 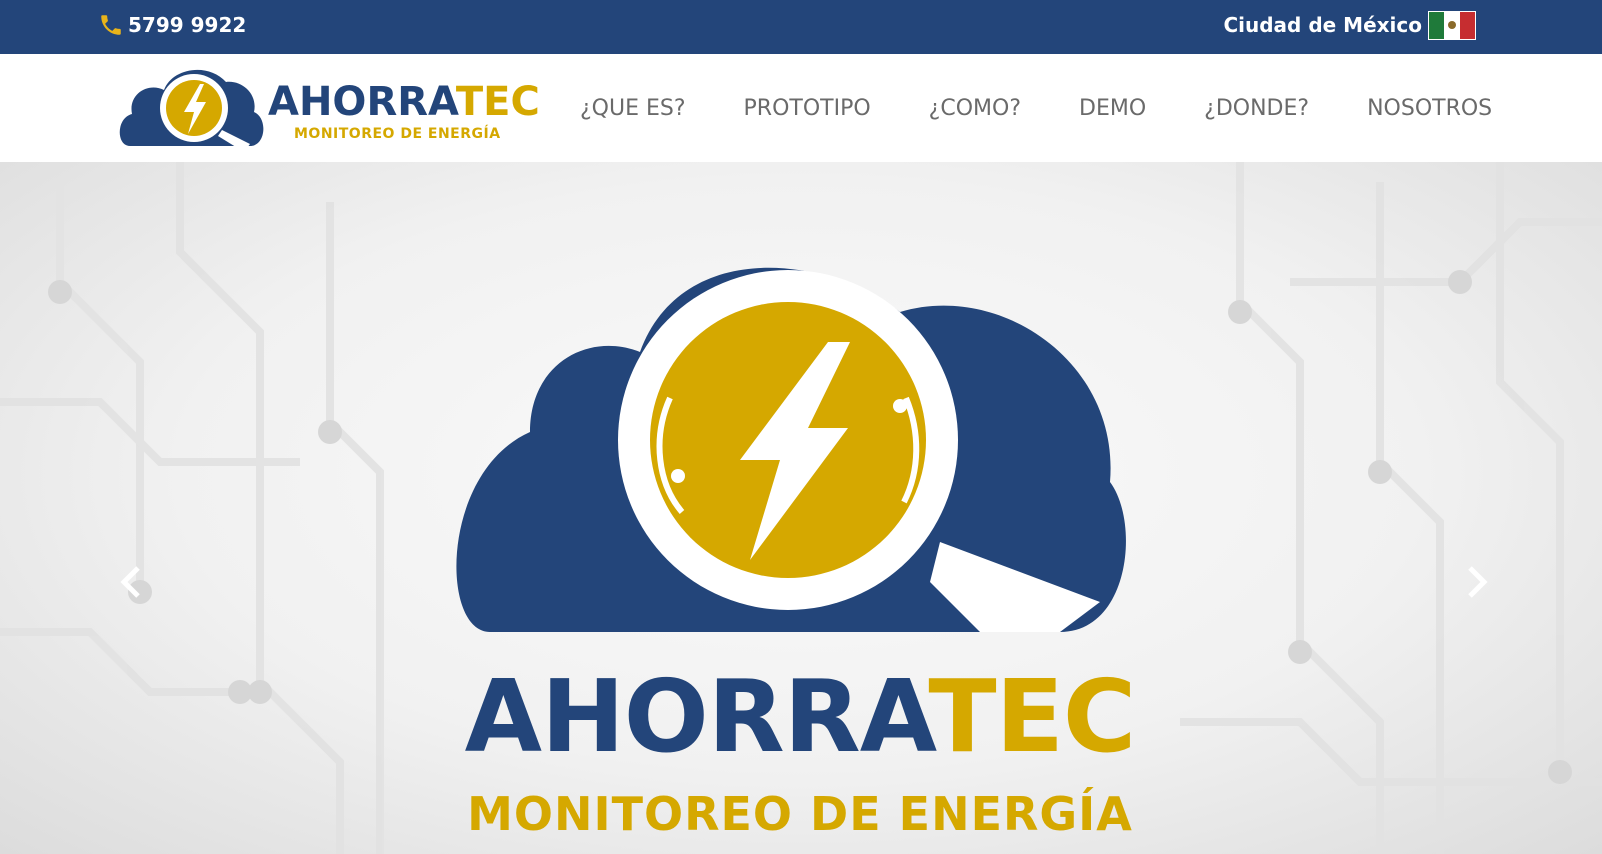 I want to click on logo-name-part2: TEC, so click(x=497, y=102).